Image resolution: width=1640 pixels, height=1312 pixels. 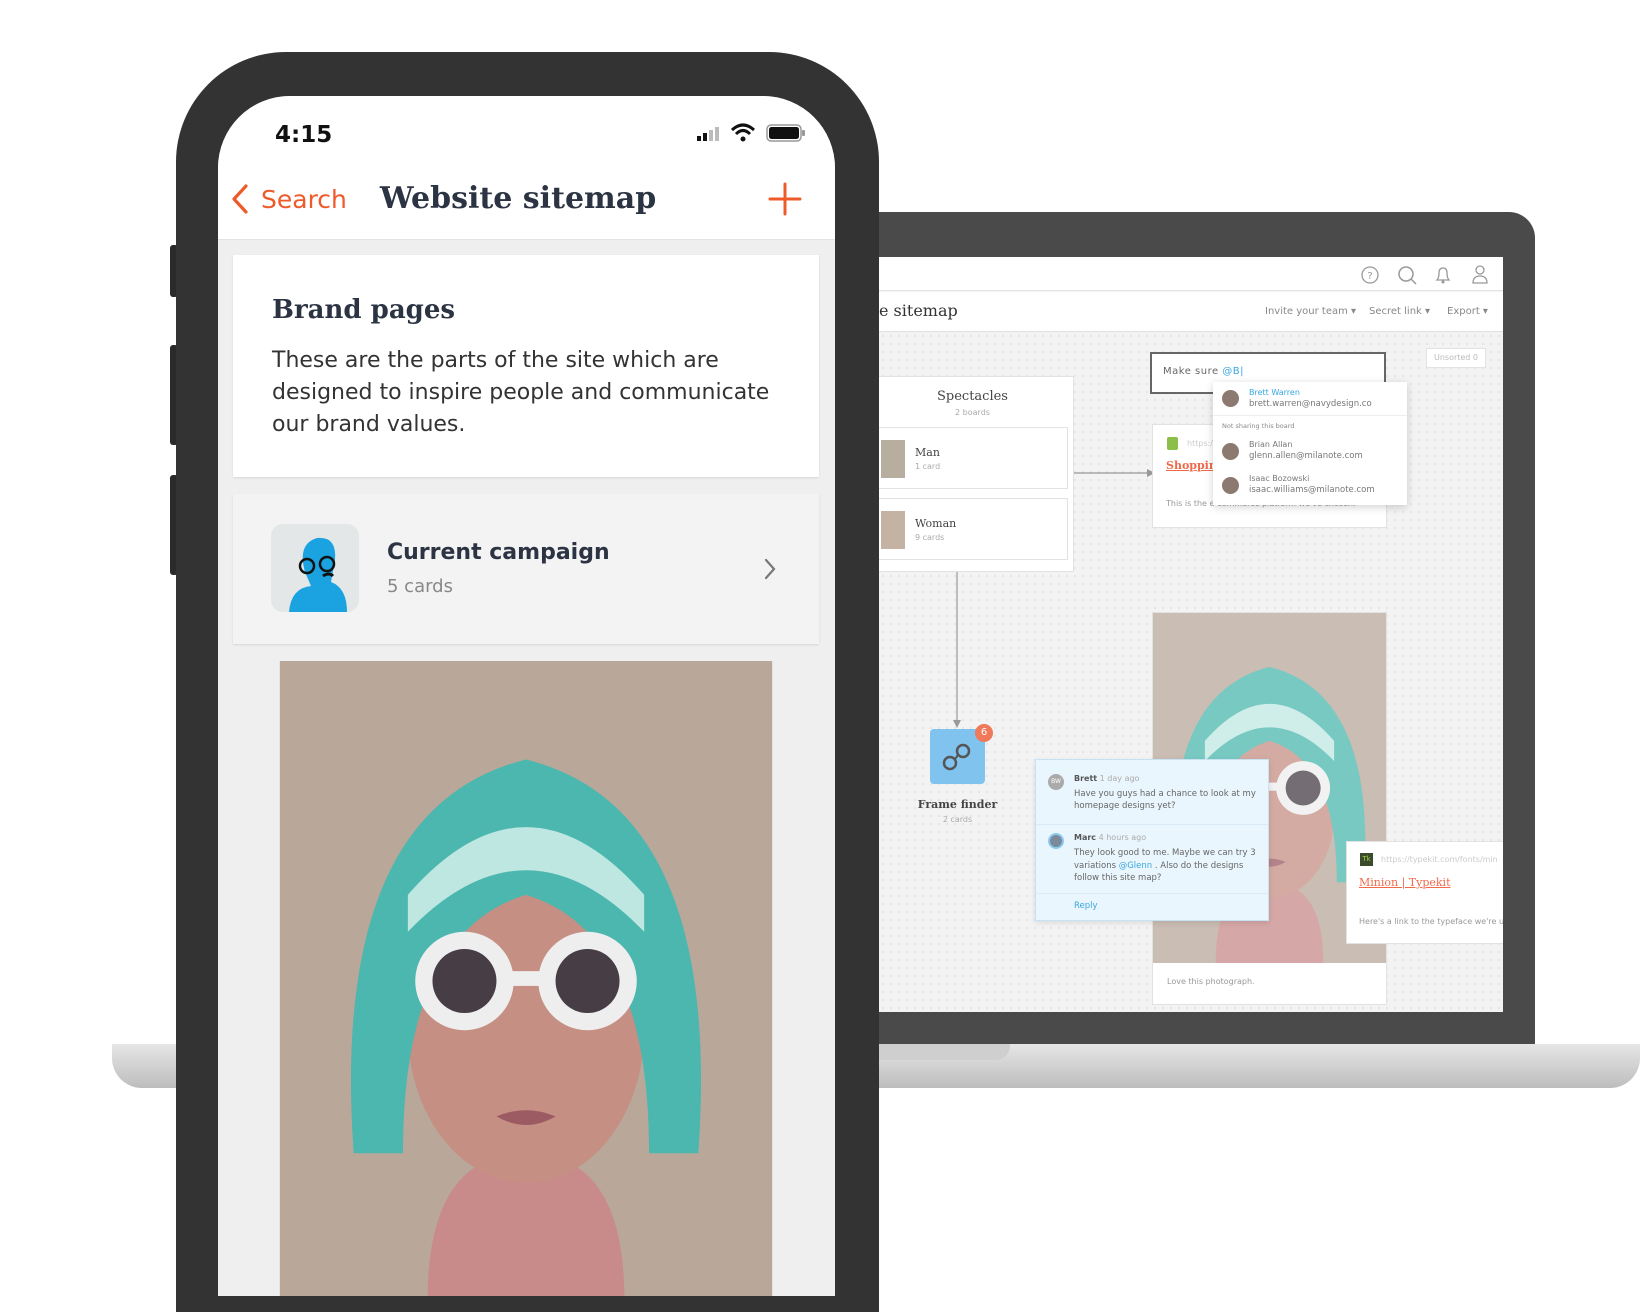 What do you see at coordinates (1119, 778) in the screenshot?
I see `comment-time: 1 day ago` at bounding box center [1119, 778].